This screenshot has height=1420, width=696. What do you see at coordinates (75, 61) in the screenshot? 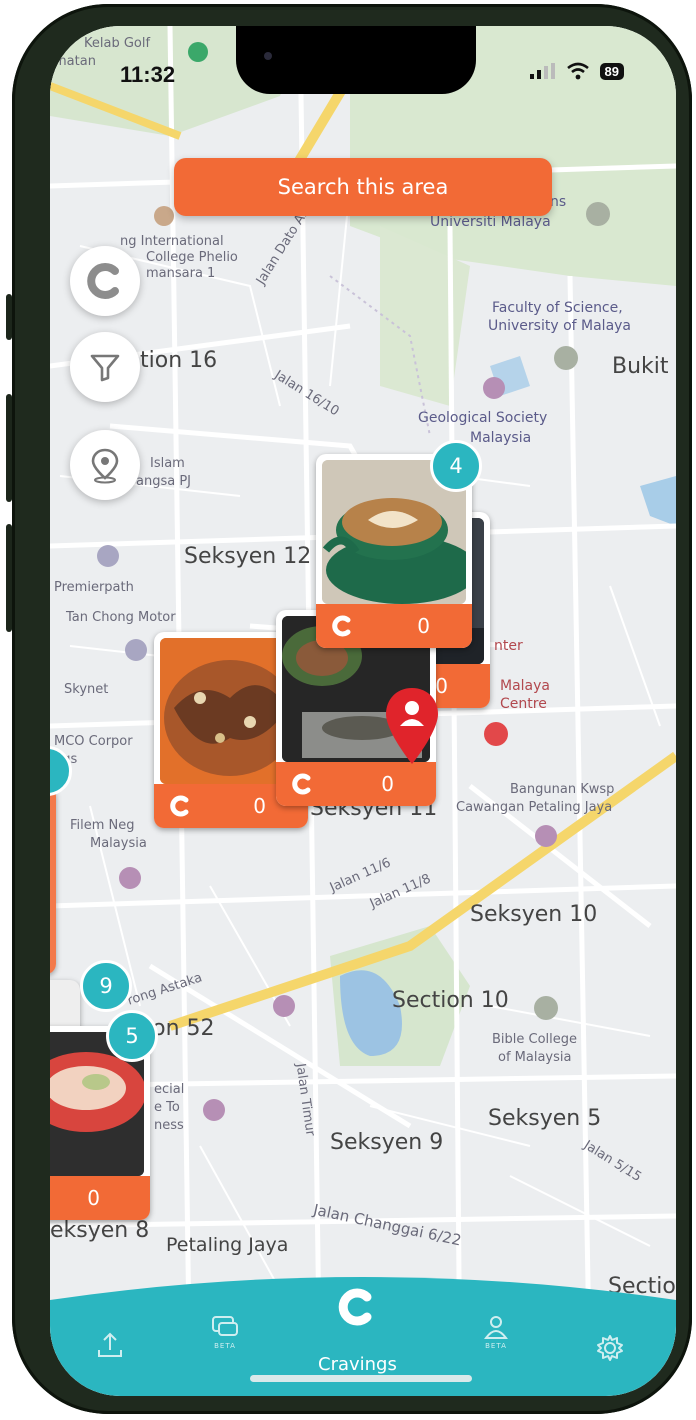
I see `map-label-amatan: matan` at bounding box center [75, 61].